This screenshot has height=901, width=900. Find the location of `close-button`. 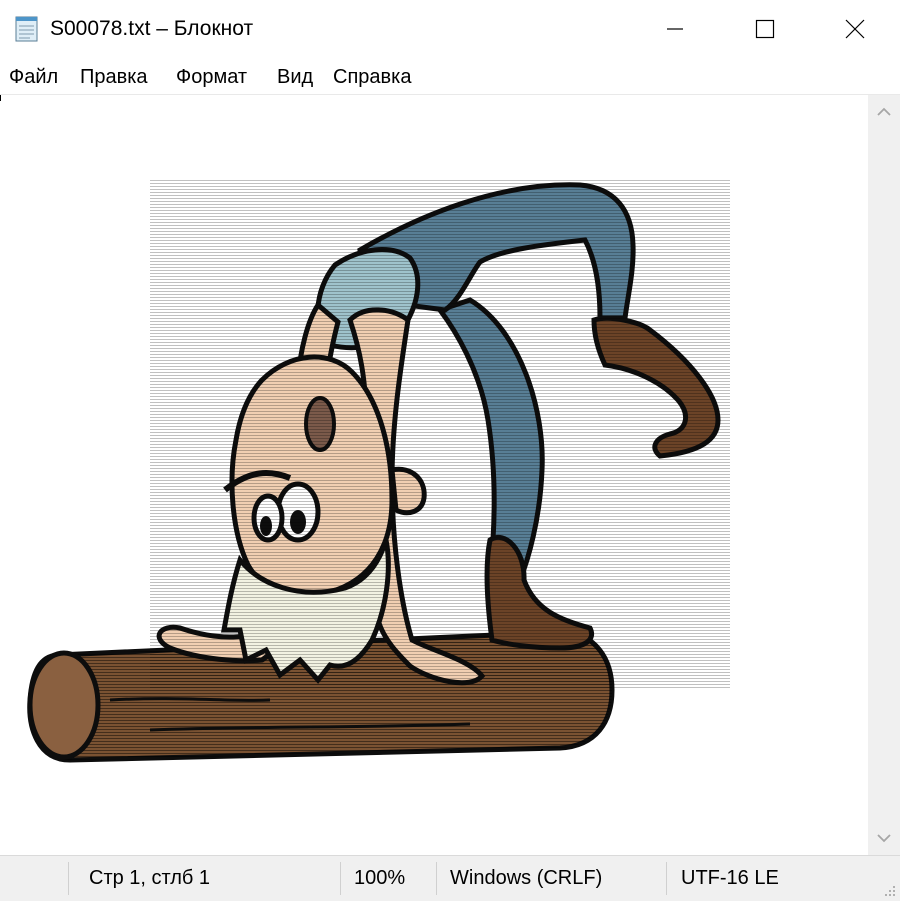

close-button is located at coordinates (855, 29).